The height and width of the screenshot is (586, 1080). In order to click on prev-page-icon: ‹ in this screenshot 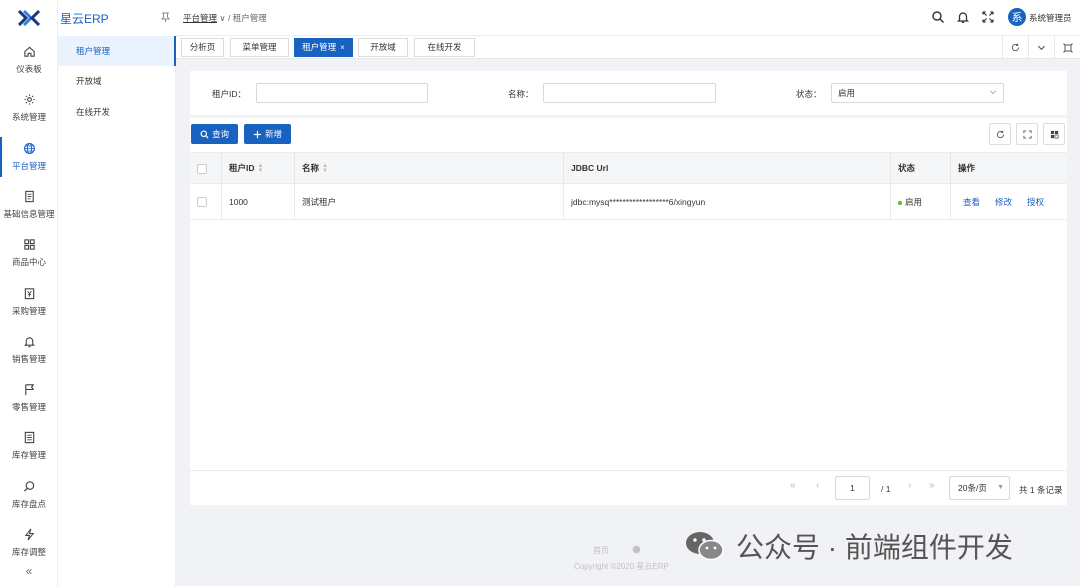, I will do `click(817, 485)`.